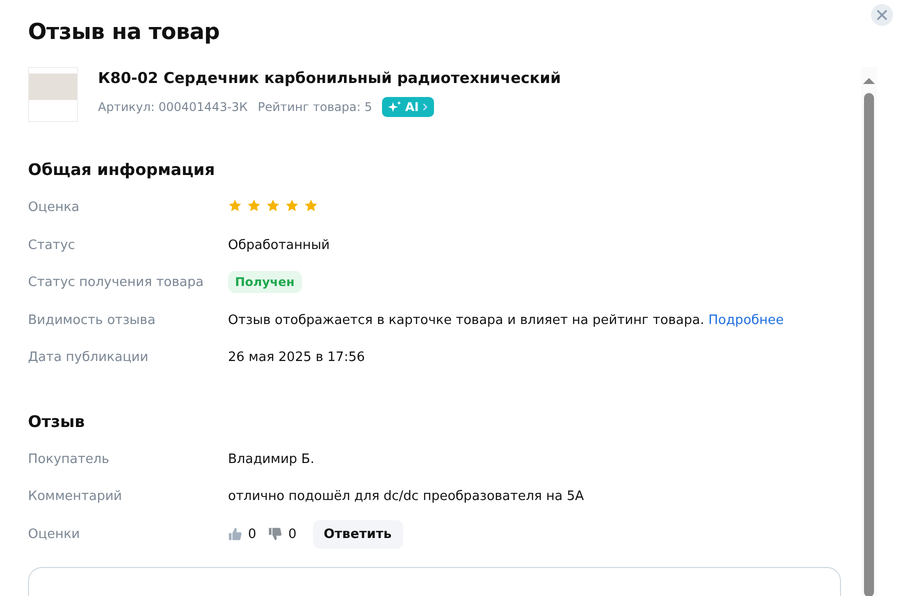 This screenshot has height=596, width=901. I want to click on field-value: Отзыв отображается в карточке товара и влияет на рейтинг товара. Подробнее, so click(506, 320).